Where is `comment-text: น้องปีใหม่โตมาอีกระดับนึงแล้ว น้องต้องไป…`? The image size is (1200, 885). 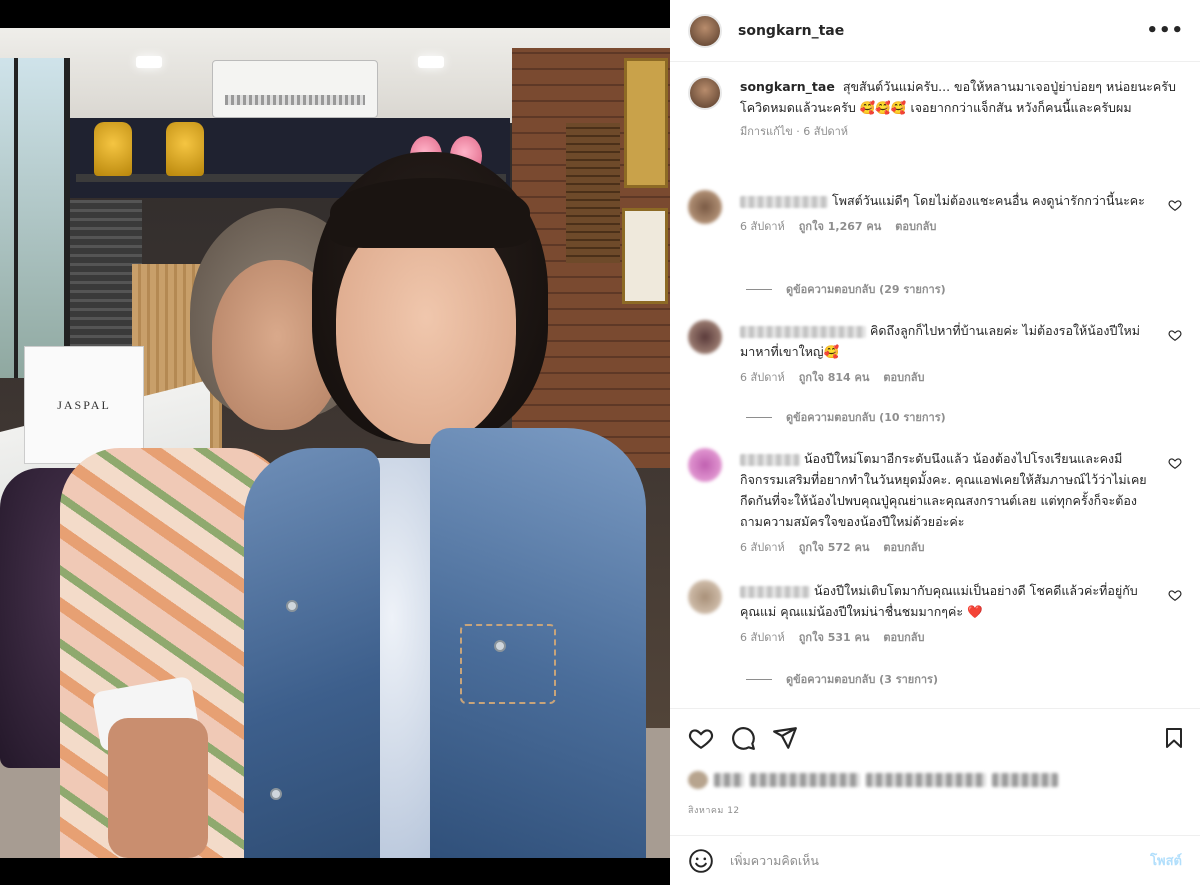 comment-text: น้องปีใหม่โตมาอีกระดับนึงแล้ว น้องต้องไป… is located at coordinates (945, 490).